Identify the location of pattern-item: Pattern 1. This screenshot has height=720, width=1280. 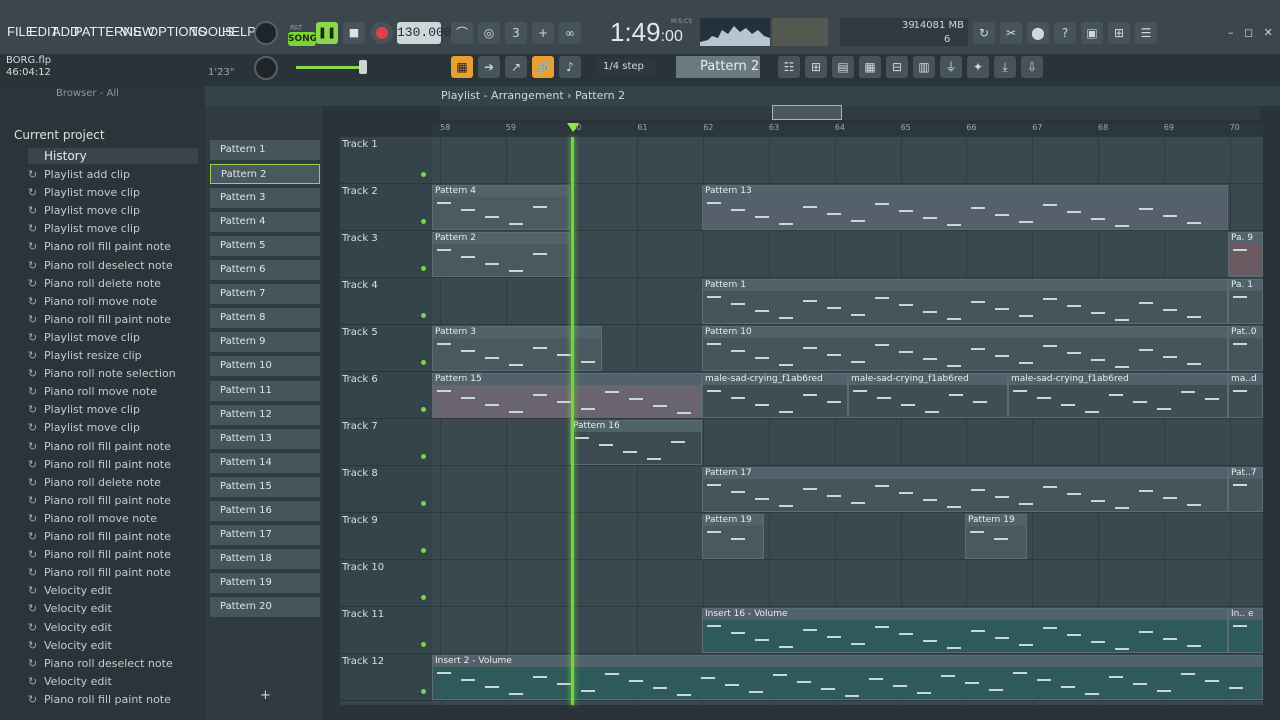
(265, 150).